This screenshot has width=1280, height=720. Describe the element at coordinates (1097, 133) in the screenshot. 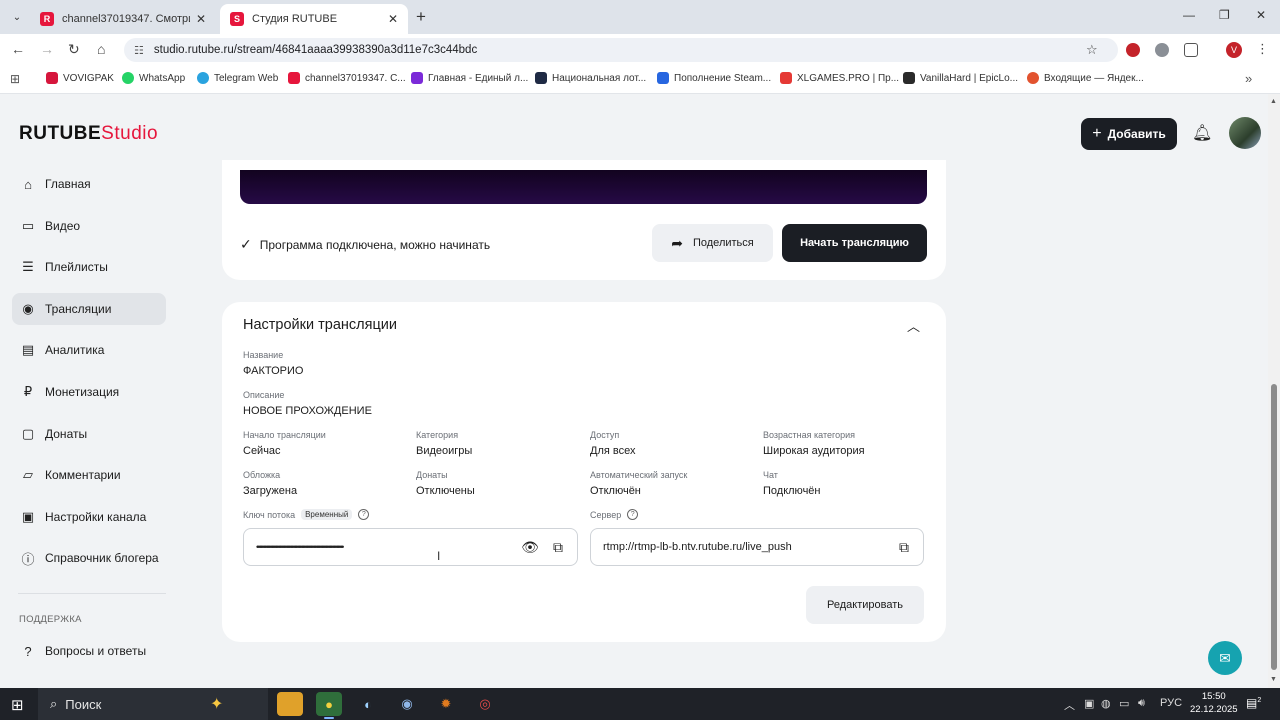

I see `plus-icon: +` at that location.